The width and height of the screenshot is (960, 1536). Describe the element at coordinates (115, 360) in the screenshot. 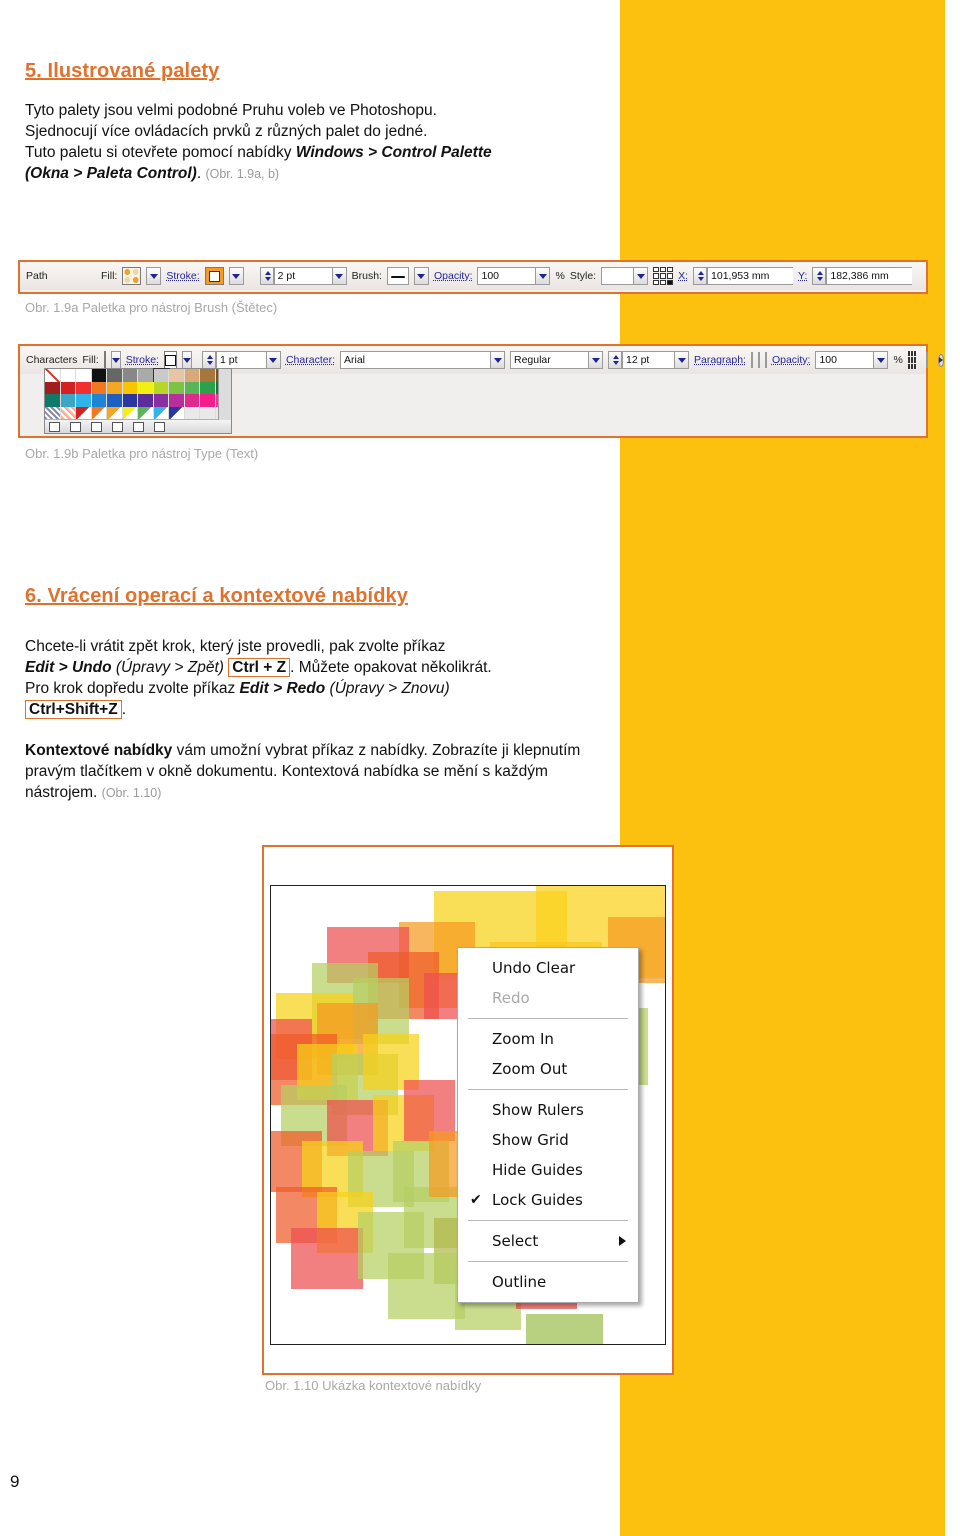

I see `fill-dropdown-icon-b` at that location.